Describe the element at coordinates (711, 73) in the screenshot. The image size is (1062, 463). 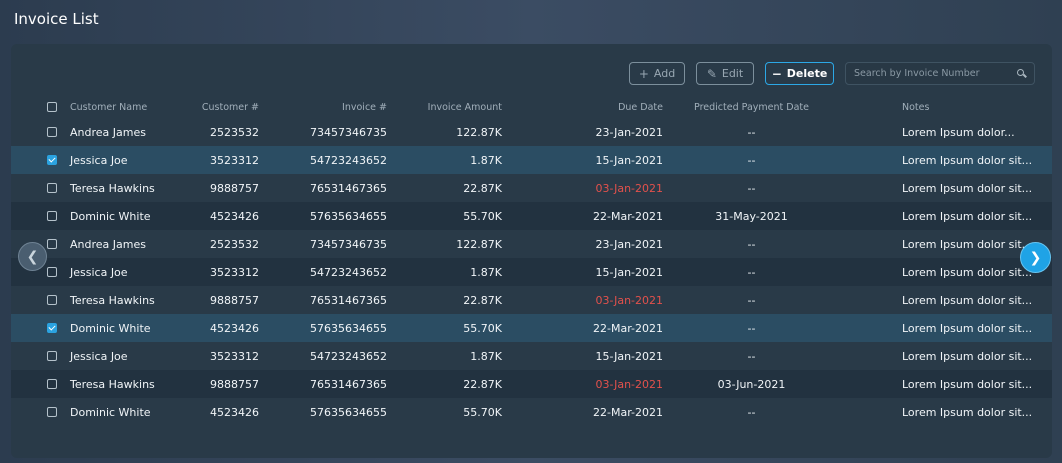
I see `pencil-icon: ✎` at that location.